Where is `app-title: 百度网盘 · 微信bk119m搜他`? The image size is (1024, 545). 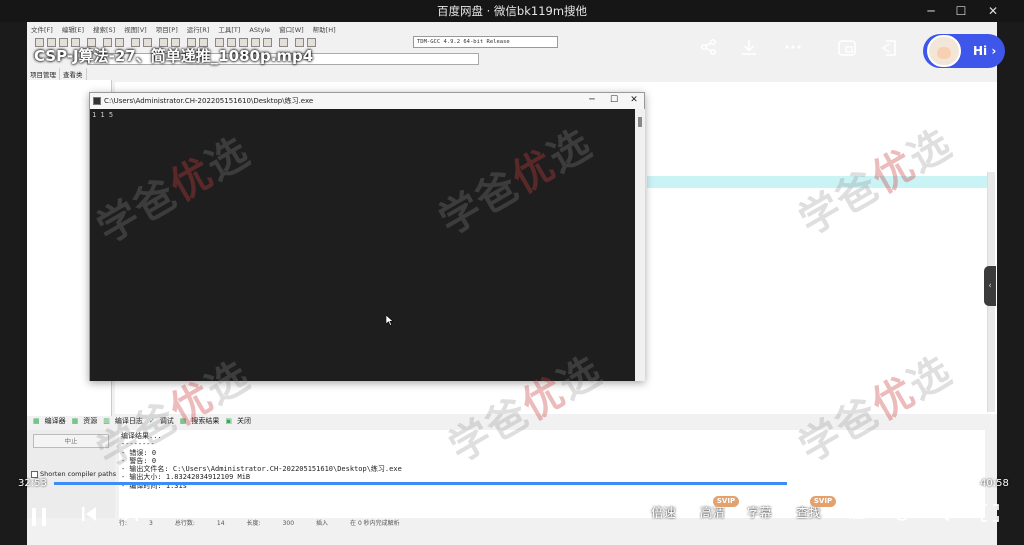
app-title: 百度网盘 · 微信bk119m搜他 is located at coordinates (512, 11).